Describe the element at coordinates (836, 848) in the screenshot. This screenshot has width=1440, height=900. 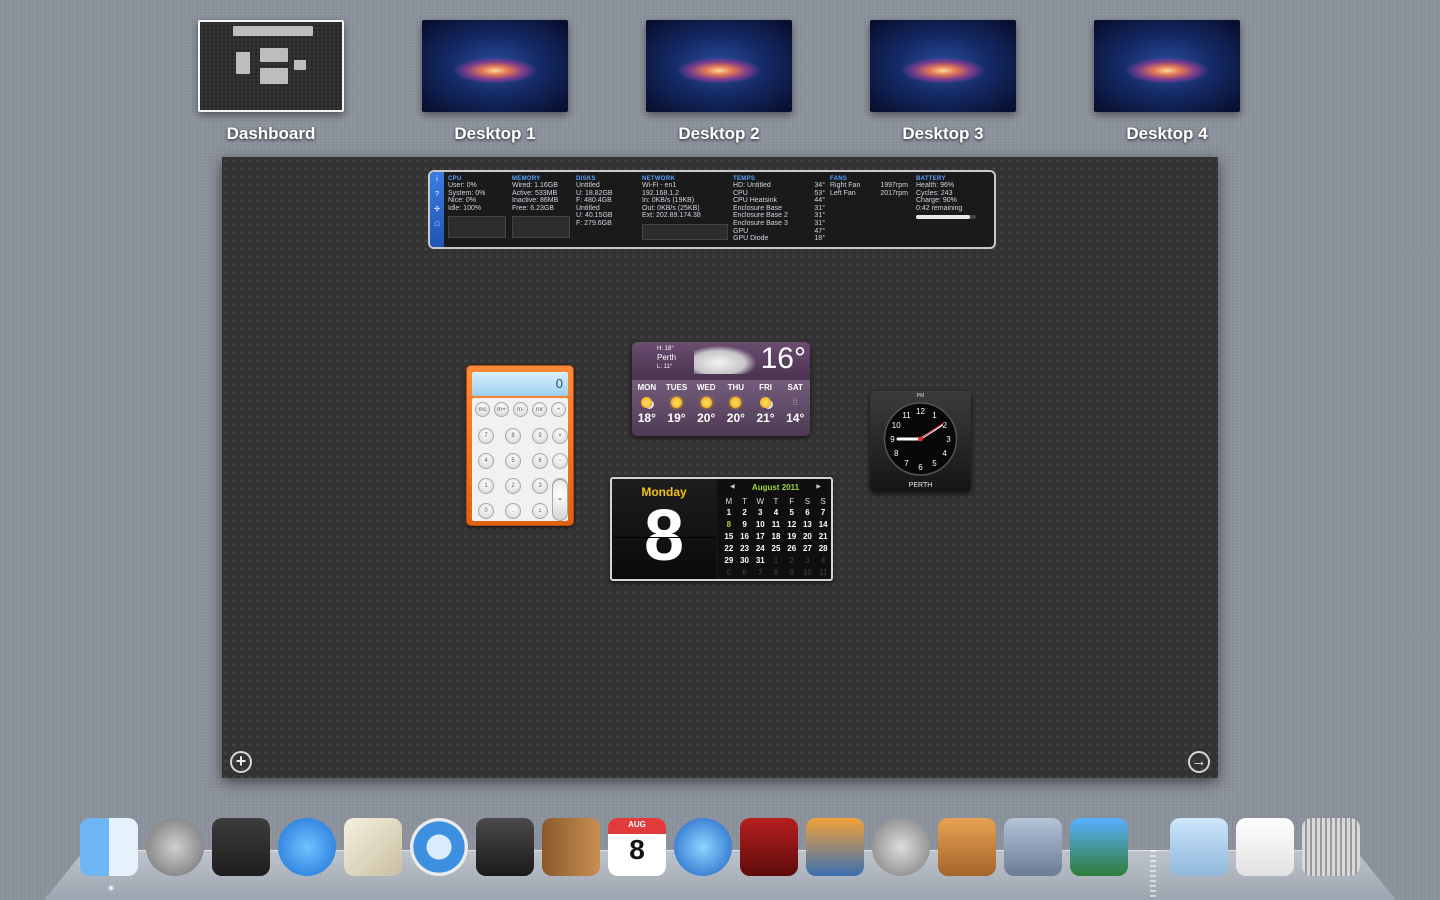
I see `dock-item-iphoto` at that location.